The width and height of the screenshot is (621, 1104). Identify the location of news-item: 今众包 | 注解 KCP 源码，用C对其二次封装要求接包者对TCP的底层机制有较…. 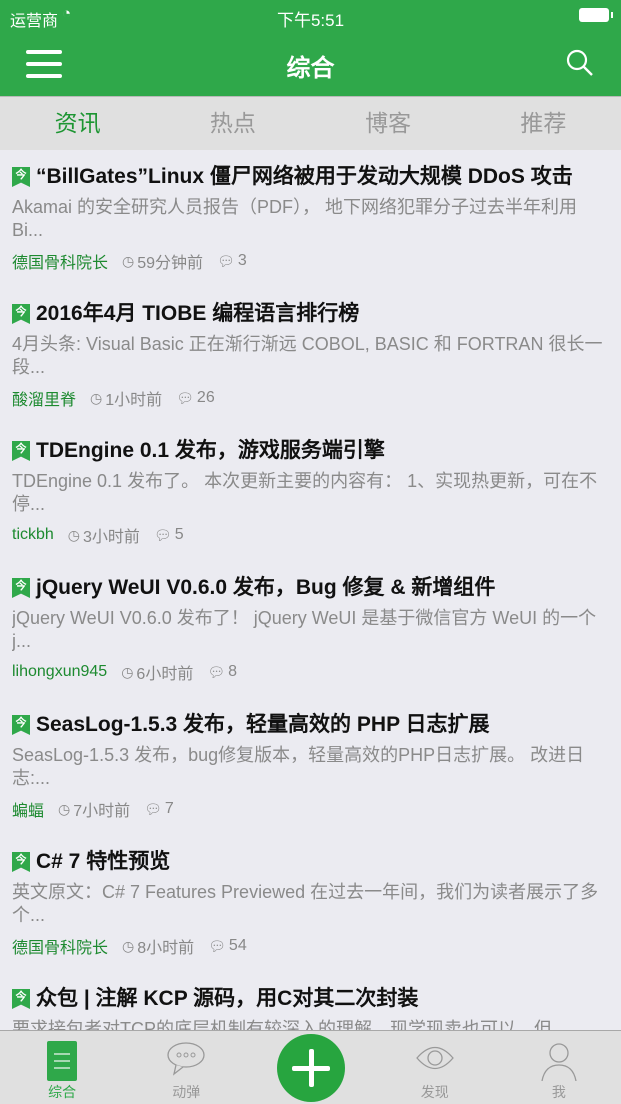
(310, 1001).